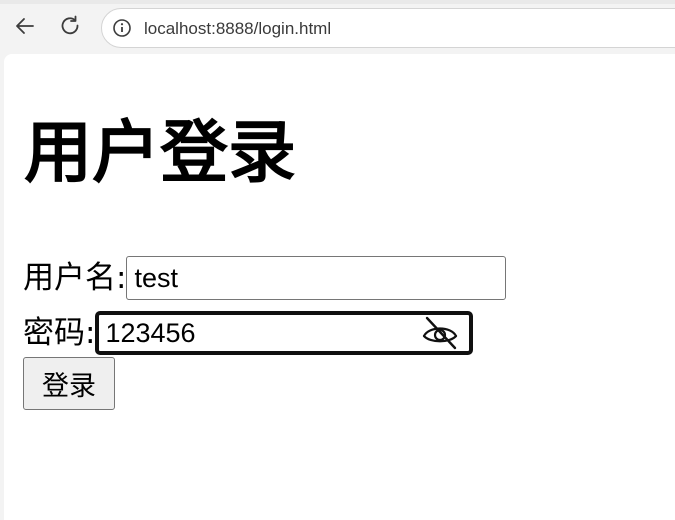 The width and height of the screenshot is (675, 520). I want to click on toggle-password-visibility, so click(440, 333).